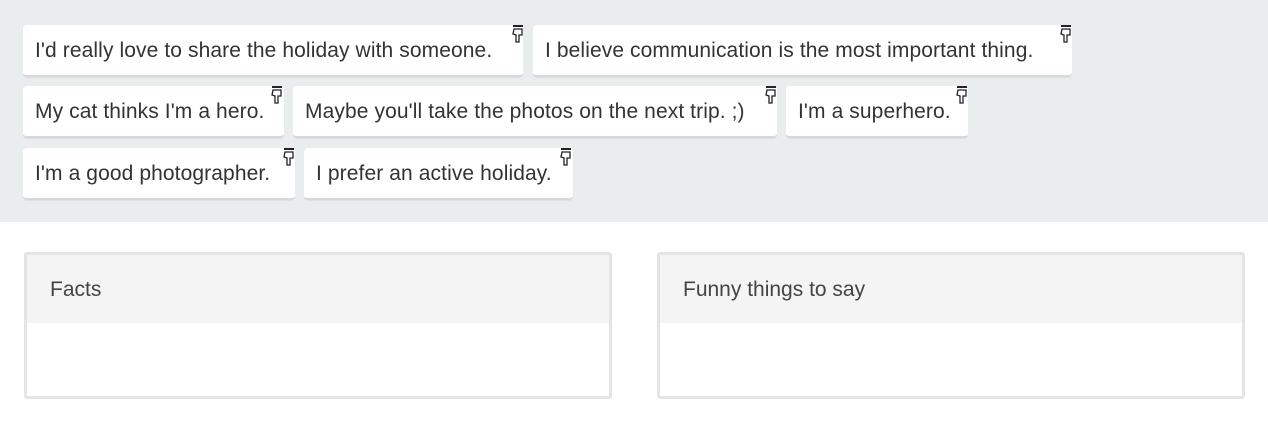 The image size is (1268, 429). I want to click on category-header: Facts, so click(318, 289).